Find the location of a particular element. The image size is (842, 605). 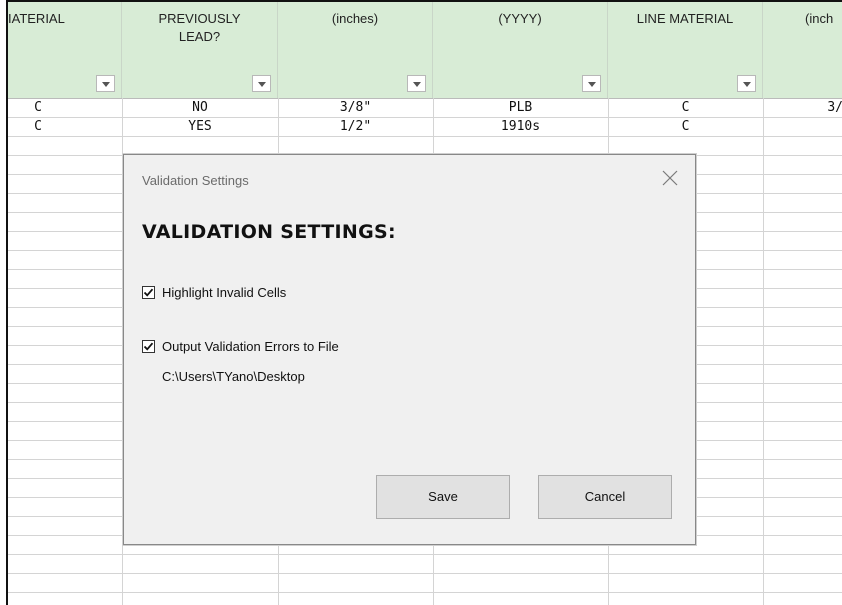

highlight-invalid-label: Highlight Invalid Cells is located at coordinates (224, 292).